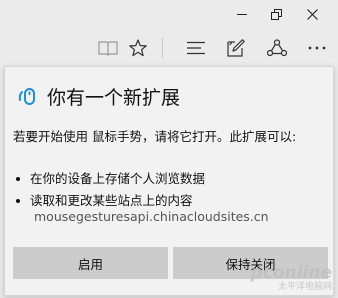  What do you see at coordinates (28, 96) in the screenshot?
I see `mouse-gesture-extension-icon` at bounding box center [28, 96].